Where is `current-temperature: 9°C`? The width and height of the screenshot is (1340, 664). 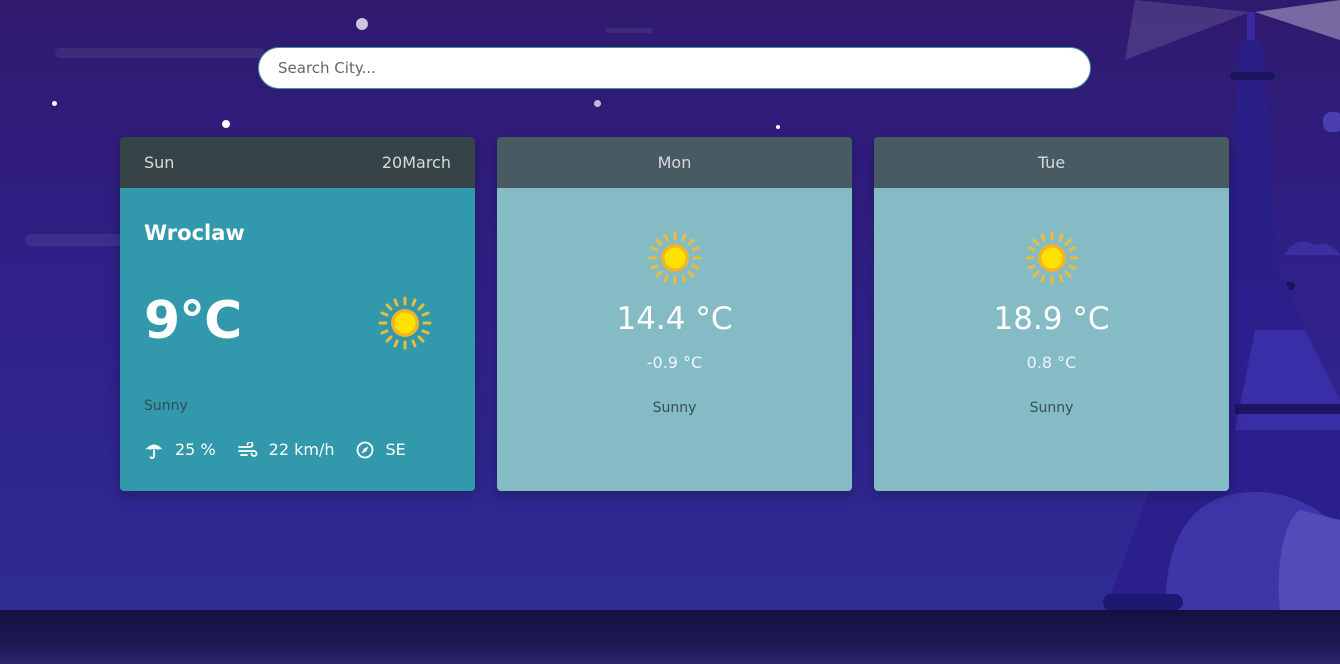 current-temperature: 9°C is located at coordinates (193, 321).